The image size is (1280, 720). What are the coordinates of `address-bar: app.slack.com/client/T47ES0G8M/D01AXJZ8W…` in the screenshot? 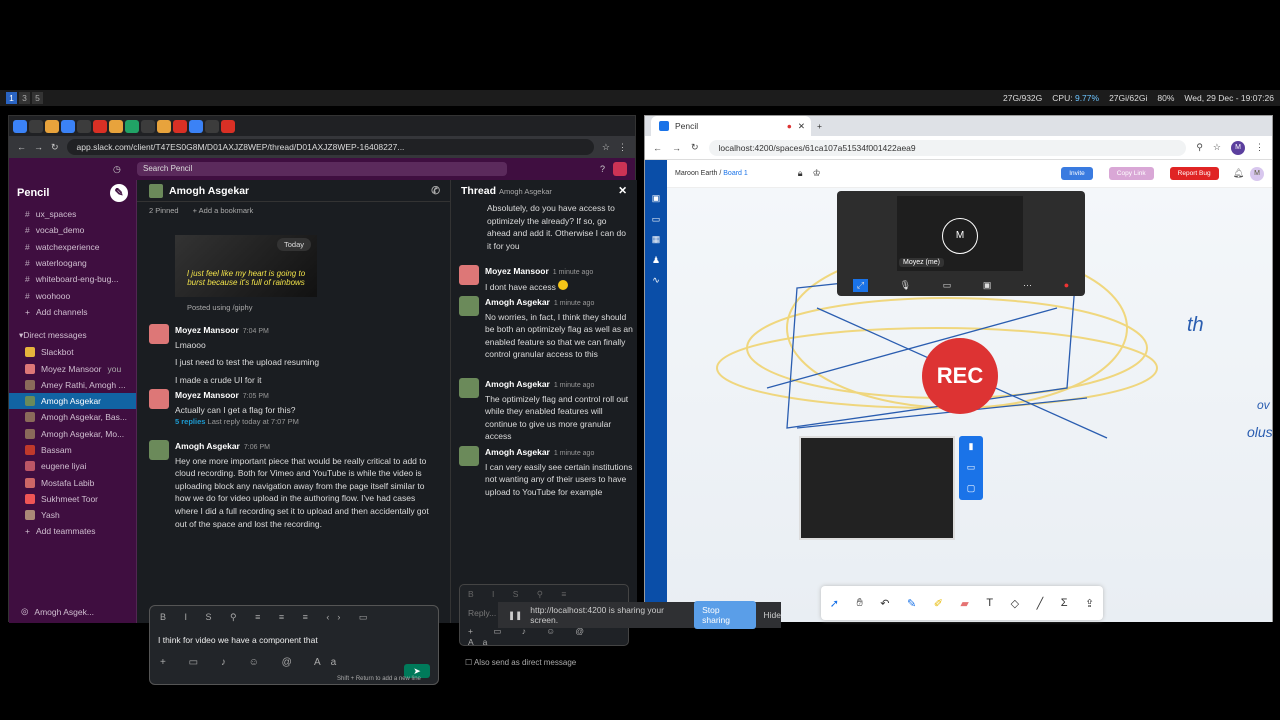 It's located at (330, 147).